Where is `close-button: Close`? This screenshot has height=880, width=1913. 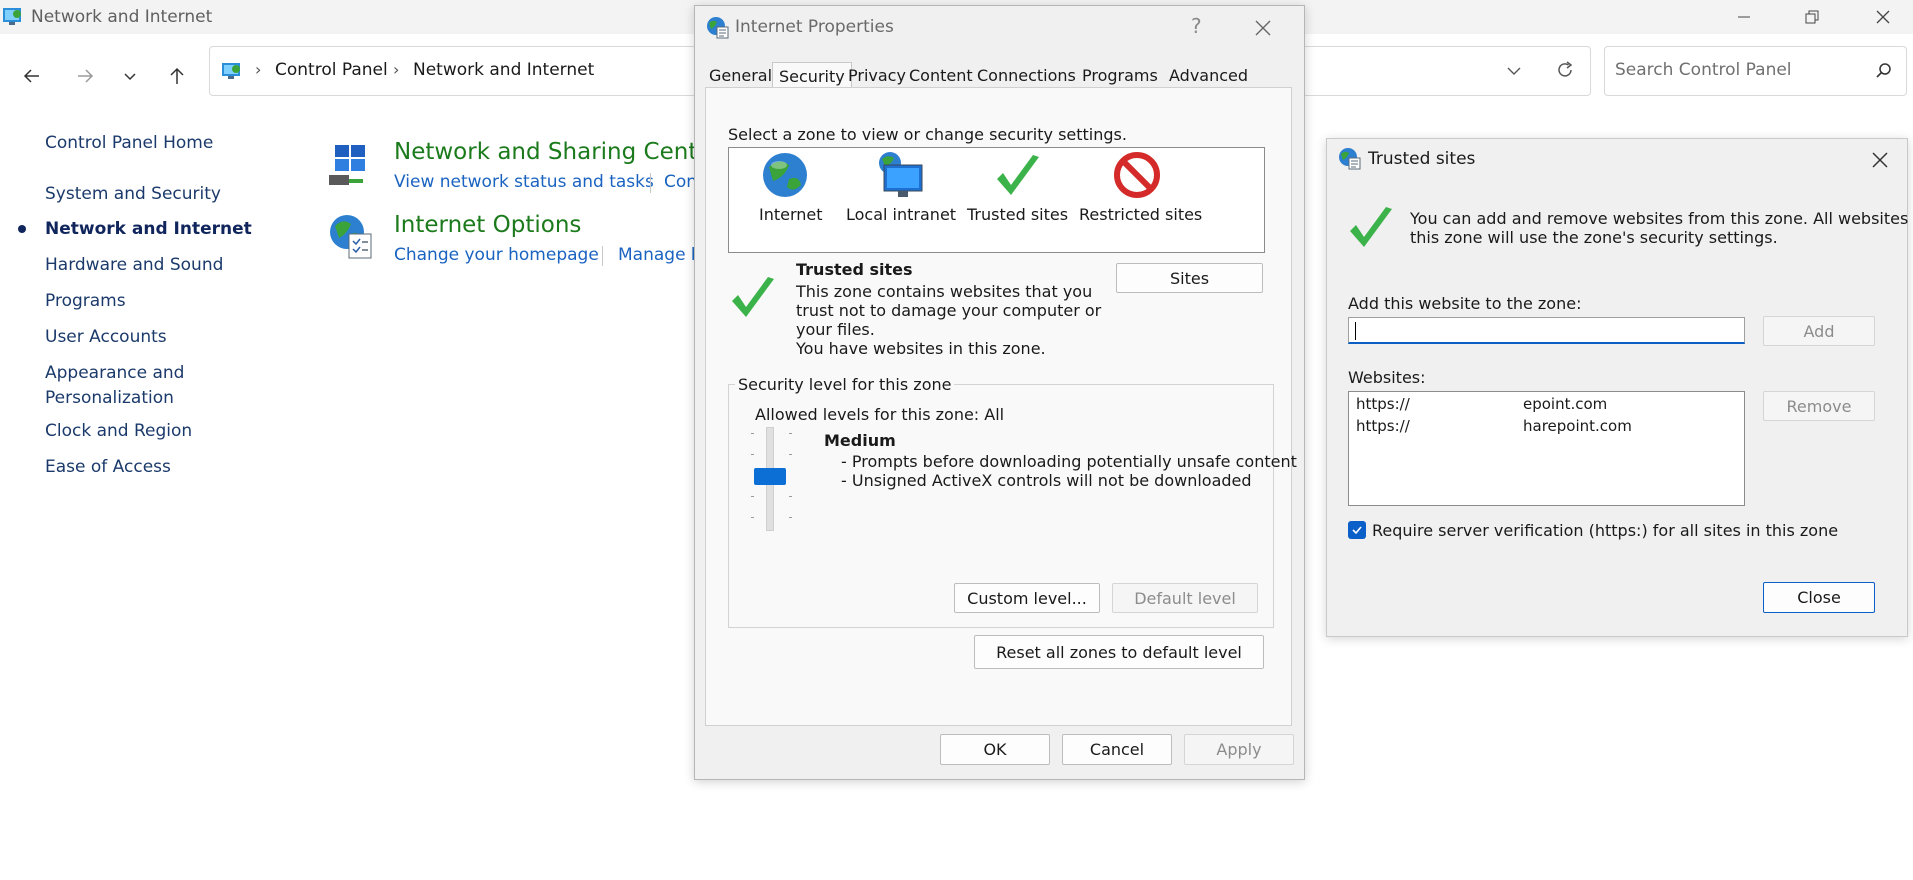 close-button: Close is located at coordinates (1819, 597).